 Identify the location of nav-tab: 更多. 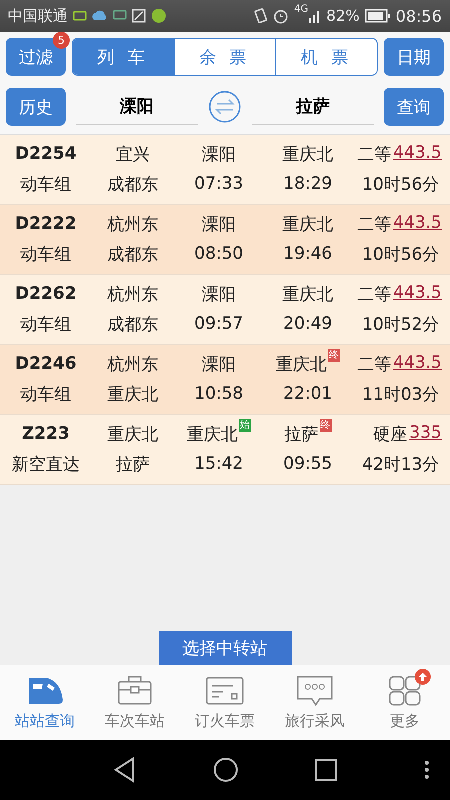
(405, 702).